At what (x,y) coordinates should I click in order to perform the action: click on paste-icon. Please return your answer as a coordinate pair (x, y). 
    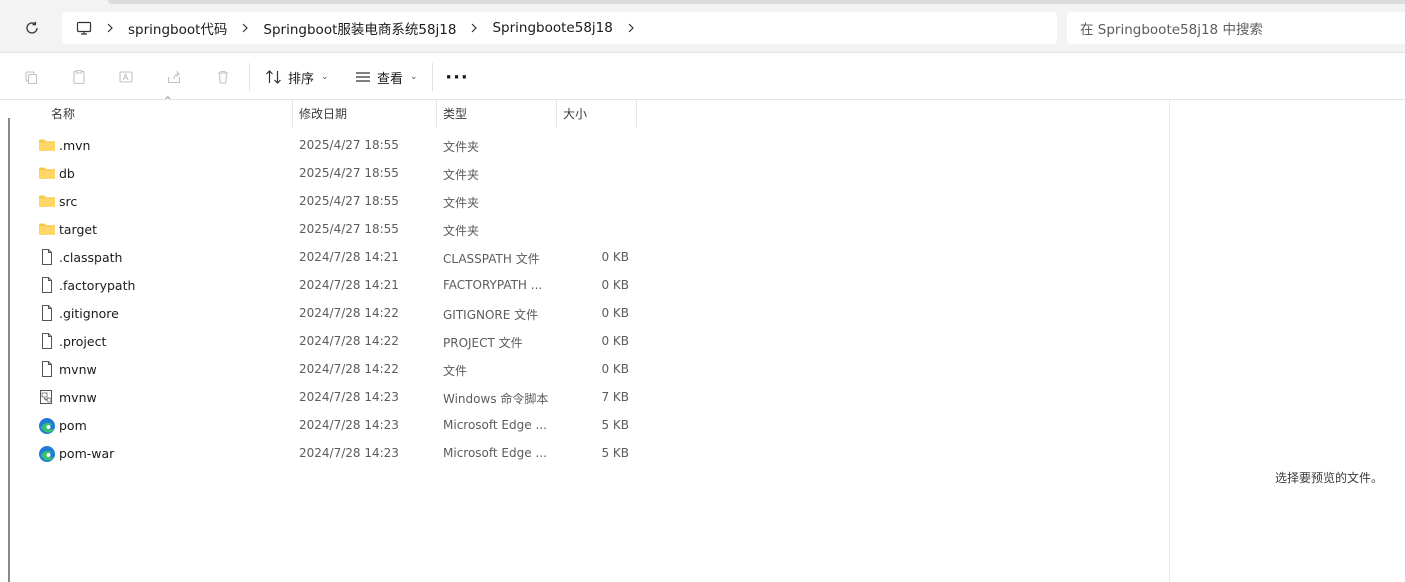
    Looking at the image, I should click on (79, 77).